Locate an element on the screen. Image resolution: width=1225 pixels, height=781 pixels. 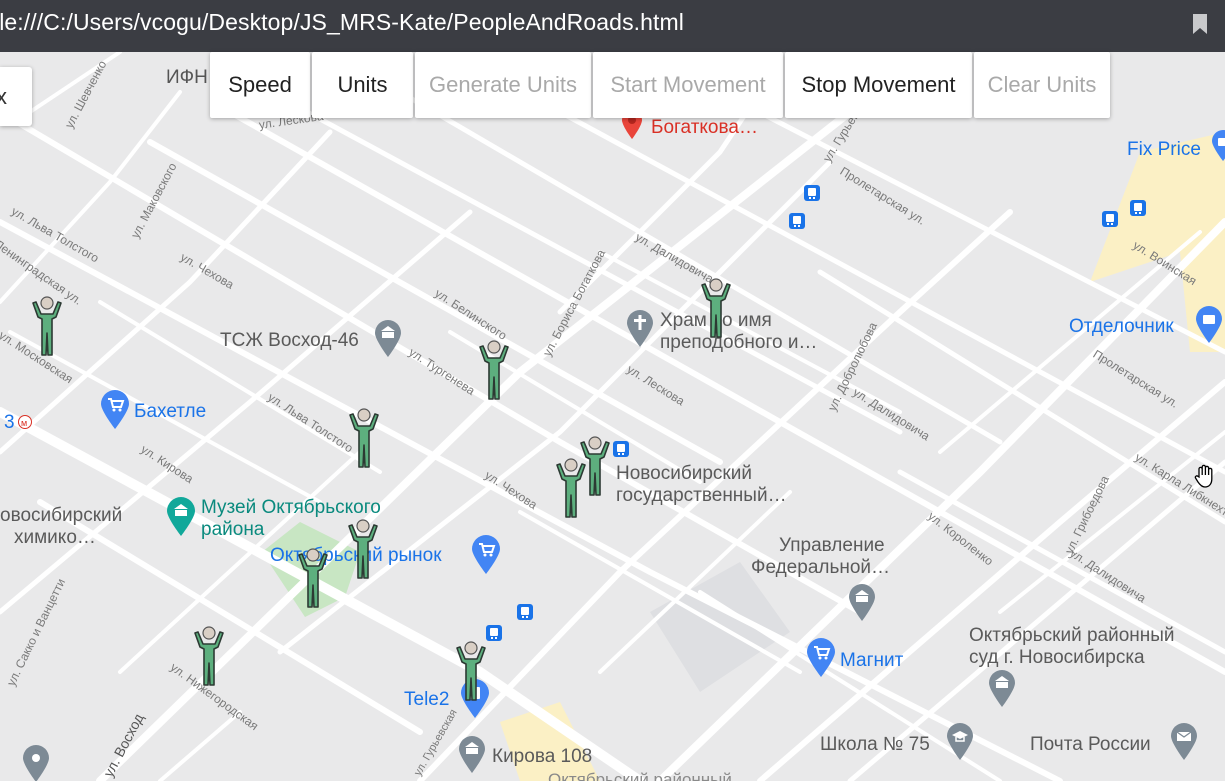
mail-icon is located at coordinates (1184, 744).